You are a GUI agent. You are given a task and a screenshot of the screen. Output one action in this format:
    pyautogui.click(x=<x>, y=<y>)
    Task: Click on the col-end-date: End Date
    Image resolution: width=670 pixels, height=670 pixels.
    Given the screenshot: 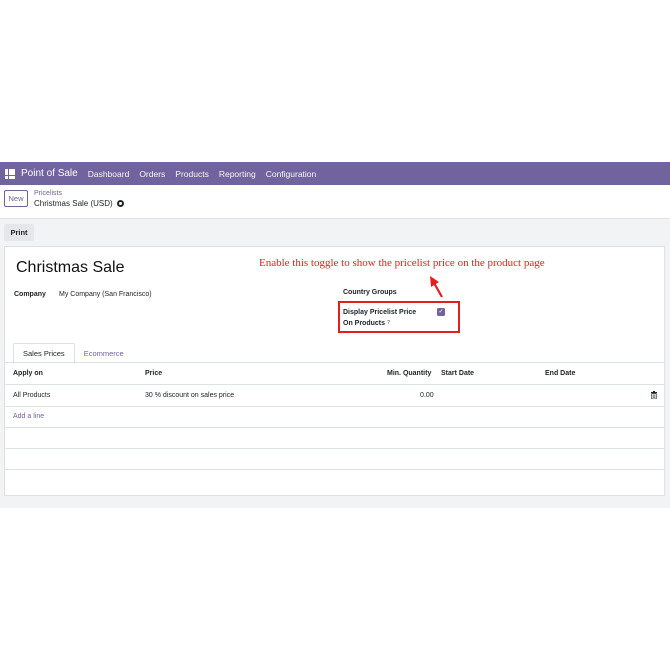 What is the action you would take?
    pyautogui.click(x=560, y=373)
    